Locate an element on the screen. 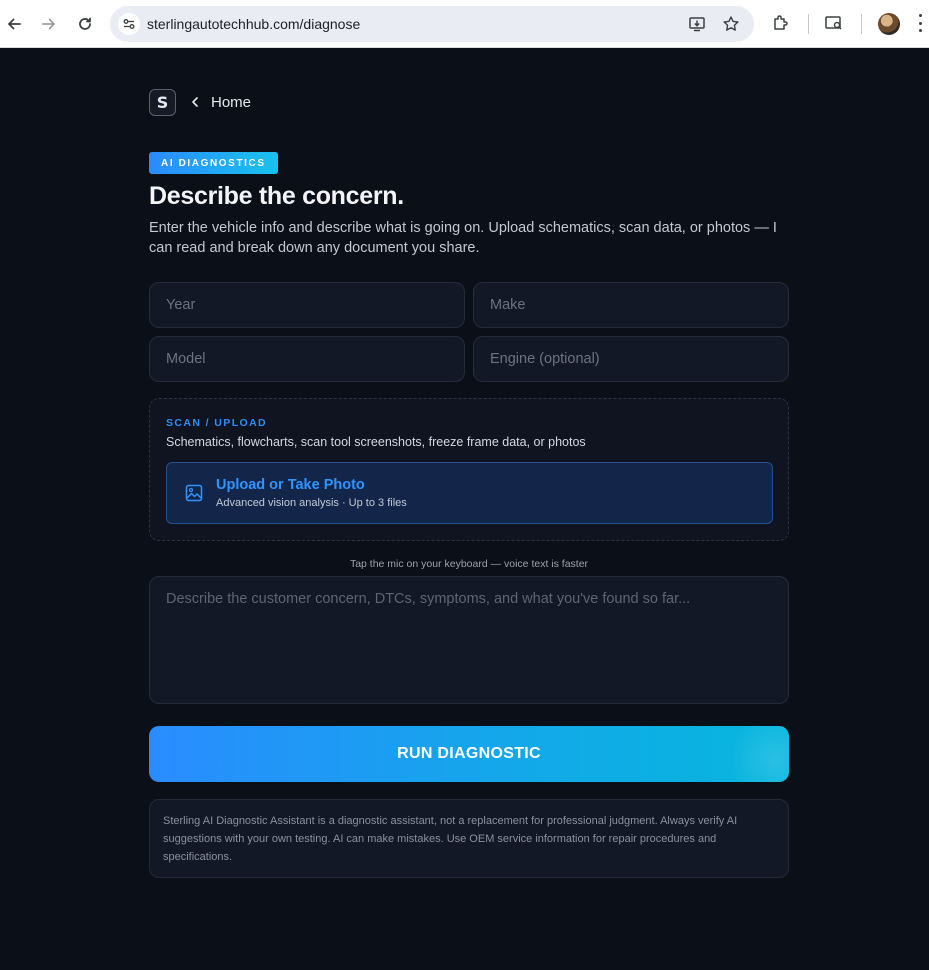 The height and width of the screenshot is (970, 929). run-diagnostic-label: RUN DIAGNOSTIC is located at coordinates (469, 753).